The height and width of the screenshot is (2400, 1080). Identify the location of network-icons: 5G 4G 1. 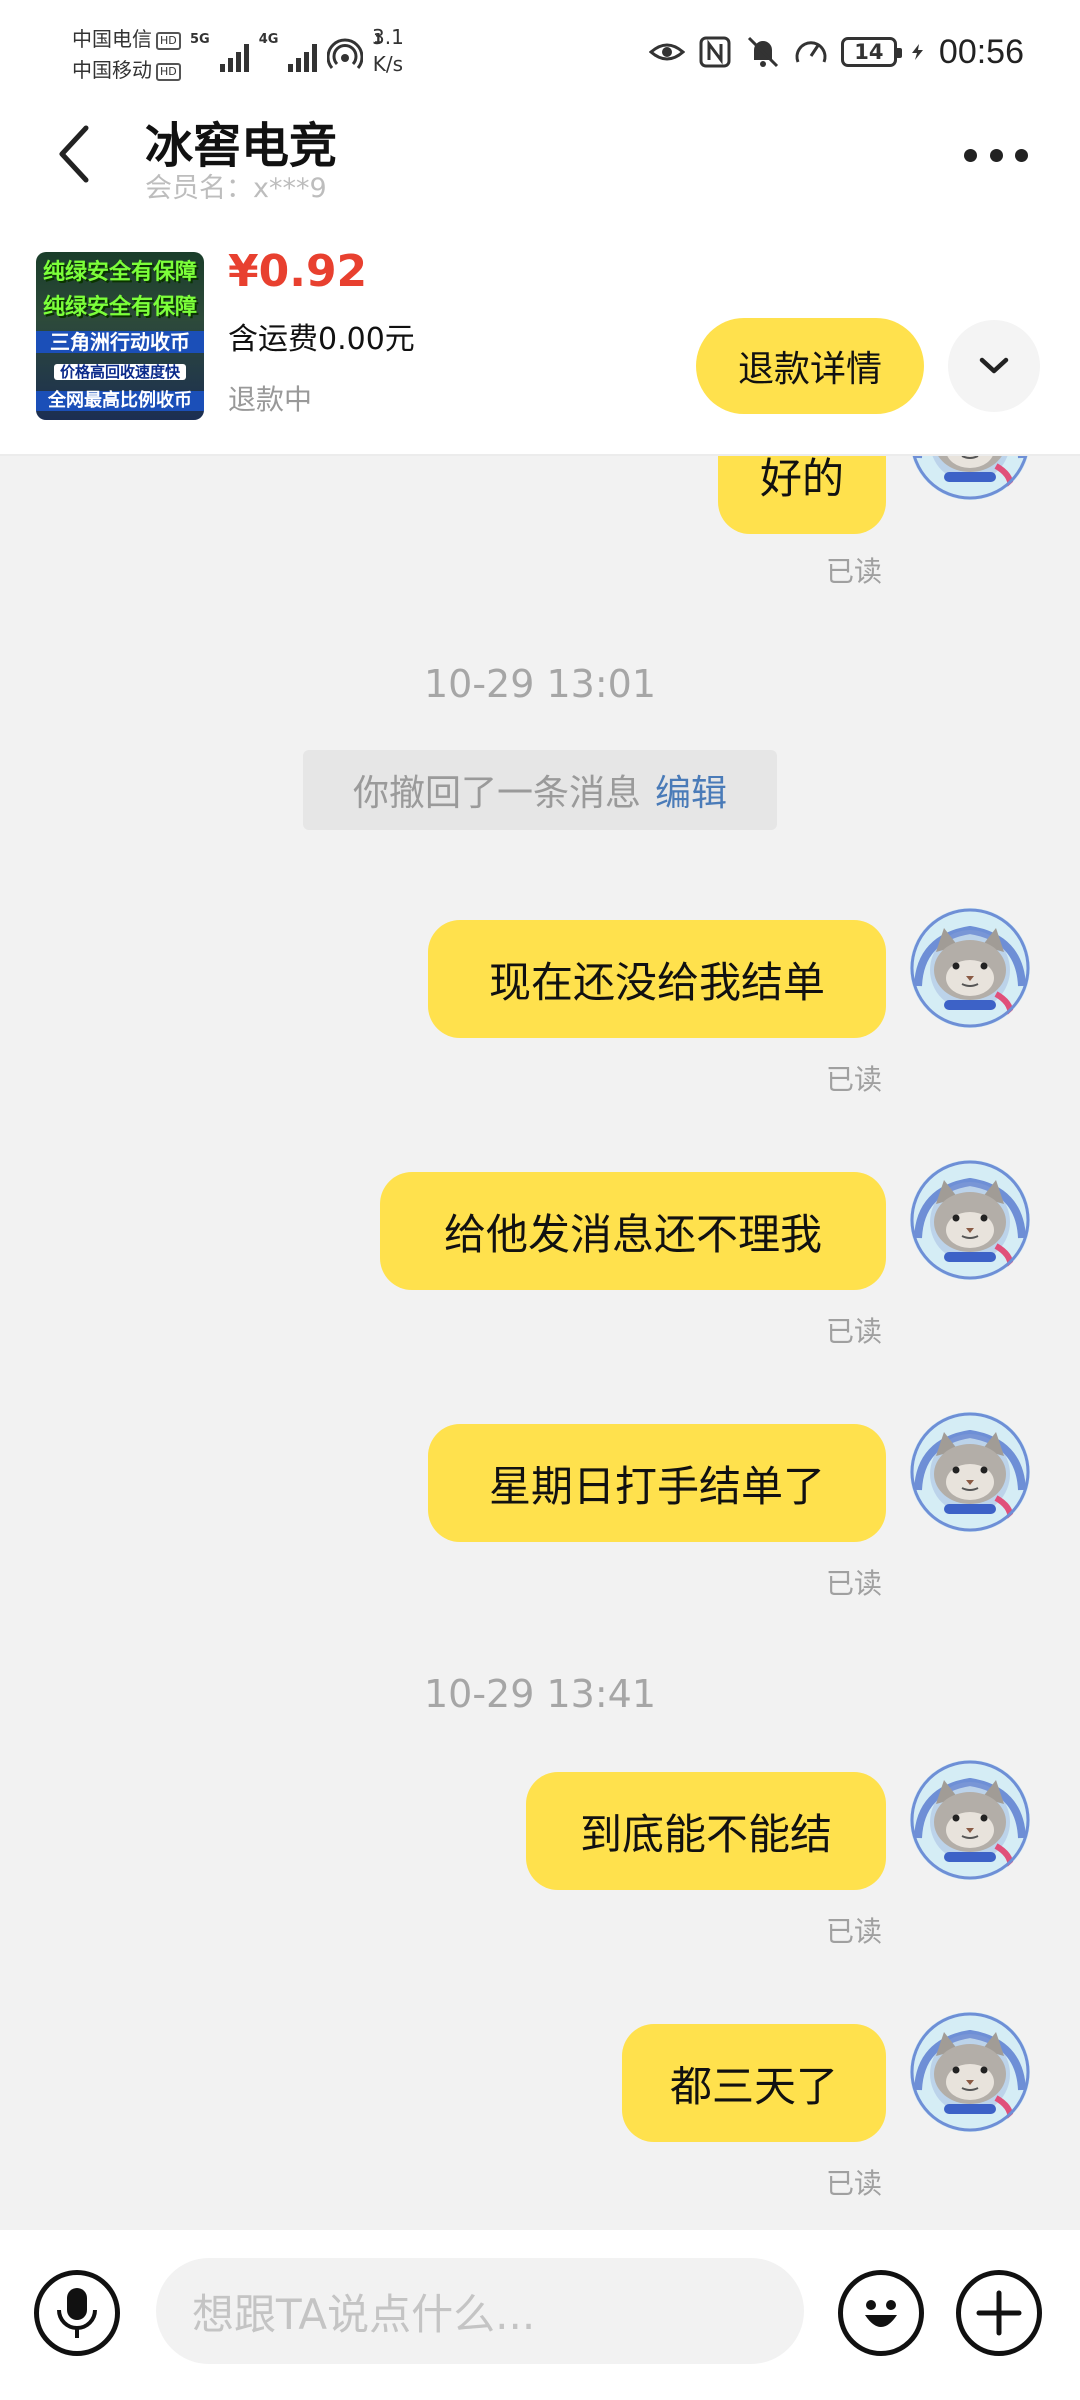
(286, 52).